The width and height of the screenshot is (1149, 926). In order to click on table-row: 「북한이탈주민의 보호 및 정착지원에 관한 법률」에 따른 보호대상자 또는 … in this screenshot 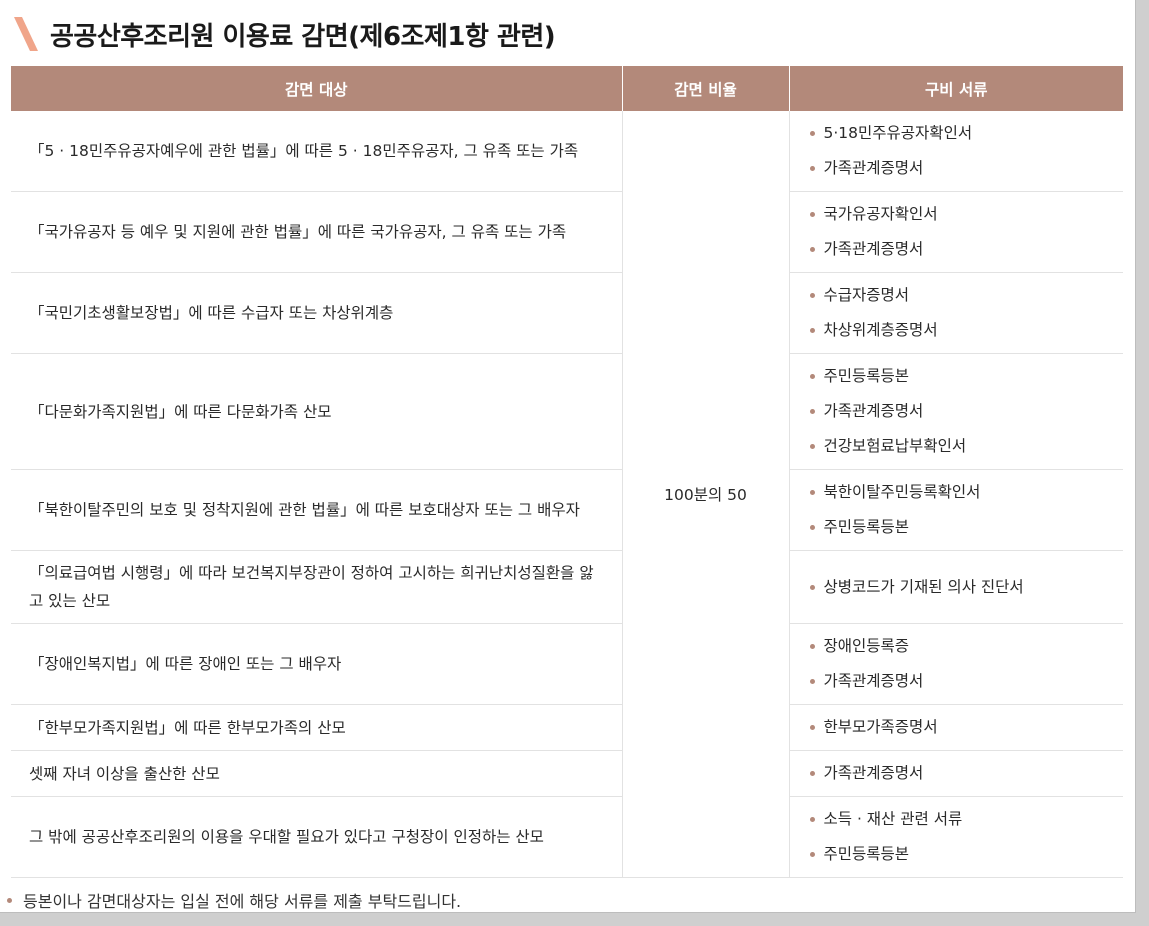, I will do `click(567, 510)`.